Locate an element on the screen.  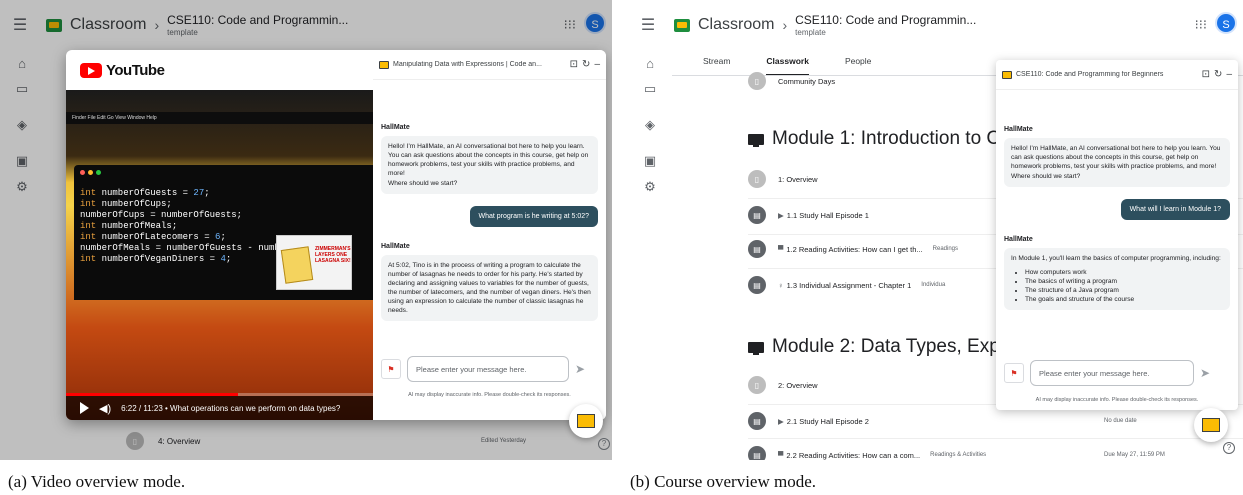
app-name: Classroom is located at coordinates (736, 25).